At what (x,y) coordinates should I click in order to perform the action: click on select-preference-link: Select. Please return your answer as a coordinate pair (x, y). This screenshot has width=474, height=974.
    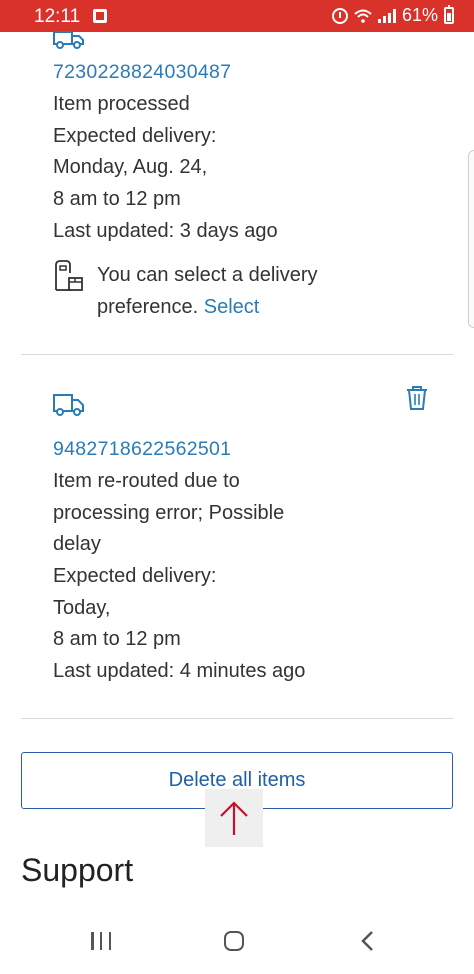
    Looking at the image, I should click on (232, 307).